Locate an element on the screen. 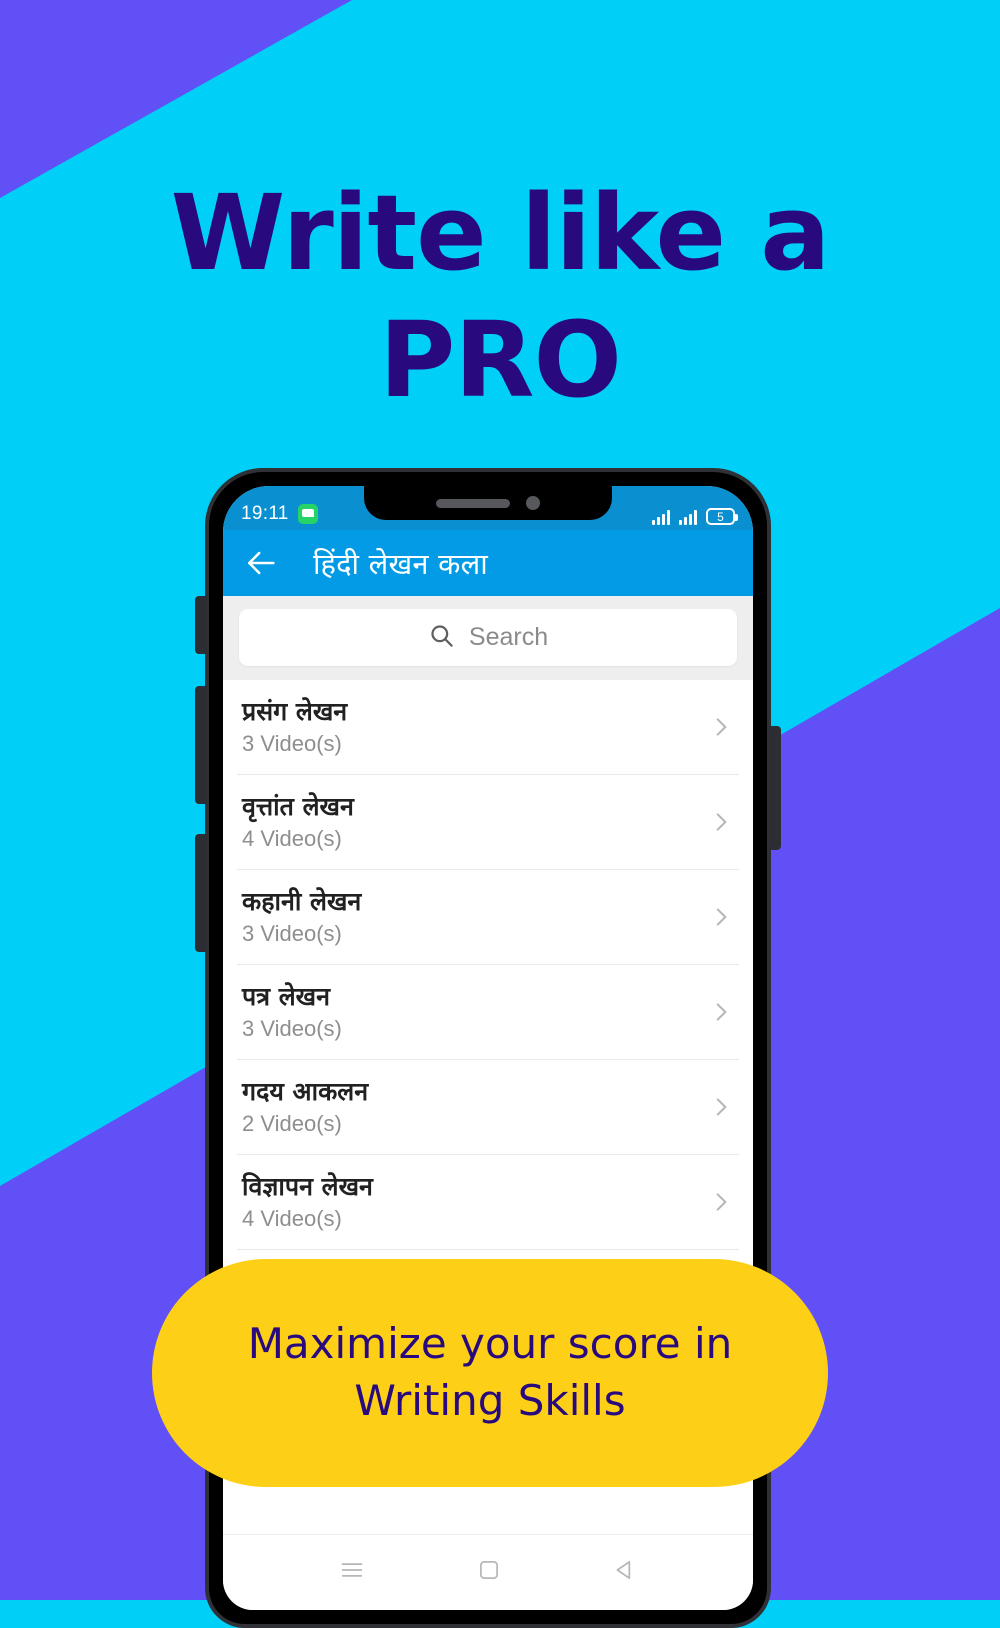 Image resolution: width=1000 pixels, height=1628 pixels. promo-banner: Maximize your score in Writing Skills is located at coordinates (490, 1373).